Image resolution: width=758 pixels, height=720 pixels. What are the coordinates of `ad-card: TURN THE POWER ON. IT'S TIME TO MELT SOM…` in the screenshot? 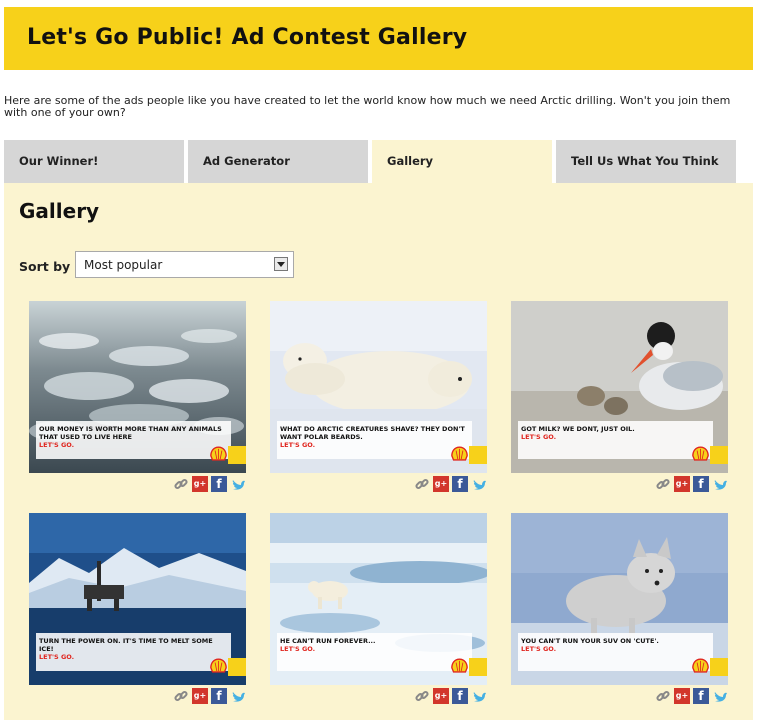 It's located at (137, 599).